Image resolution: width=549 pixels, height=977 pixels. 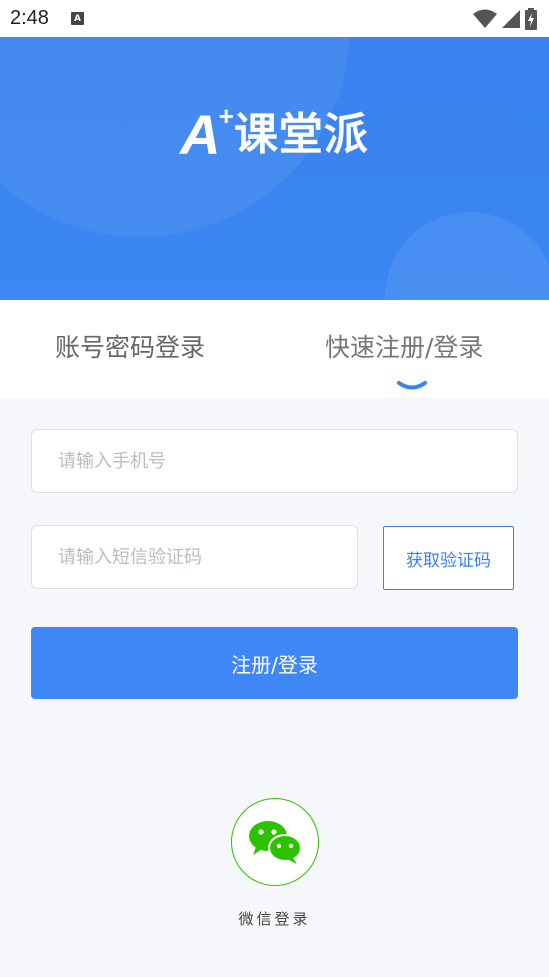 I want to click on wechat-login-button, so click(x=275, y=842).